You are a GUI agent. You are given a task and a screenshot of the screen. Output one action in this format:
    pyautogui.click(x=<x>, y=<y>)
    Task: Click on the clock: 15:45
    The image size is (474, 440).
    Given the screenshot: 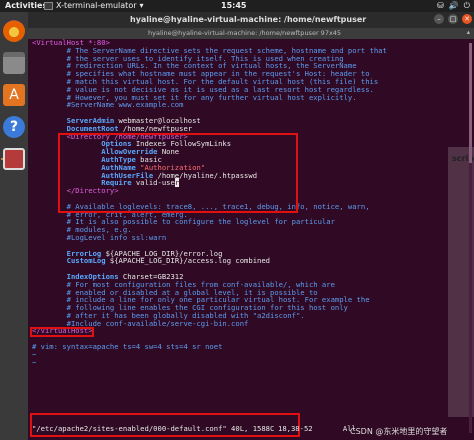 What is the action you would take?
    pyautogui.click(x=233, y=5)
    